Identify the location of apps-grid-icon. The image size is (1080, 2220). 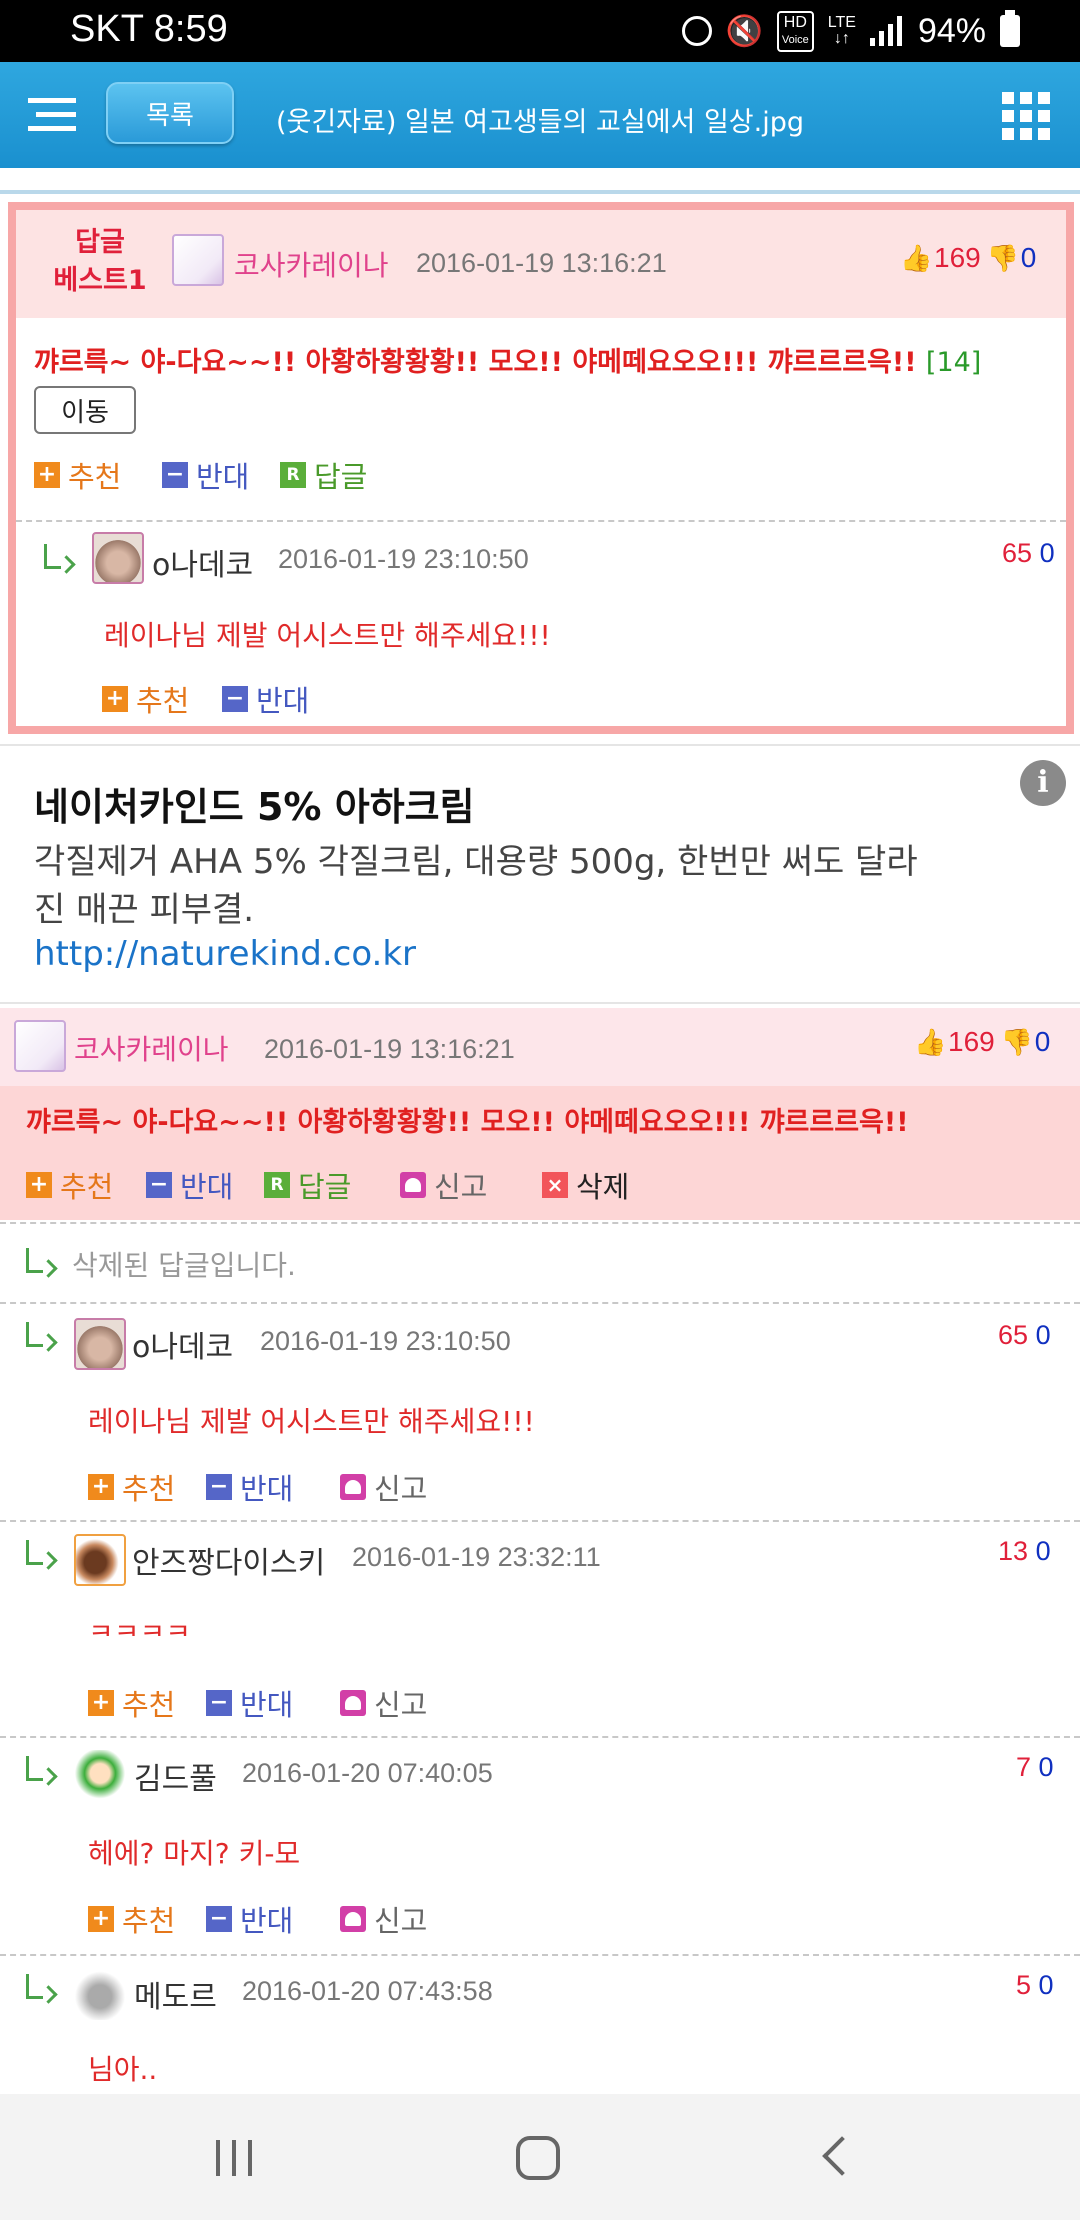
(1026, 116).